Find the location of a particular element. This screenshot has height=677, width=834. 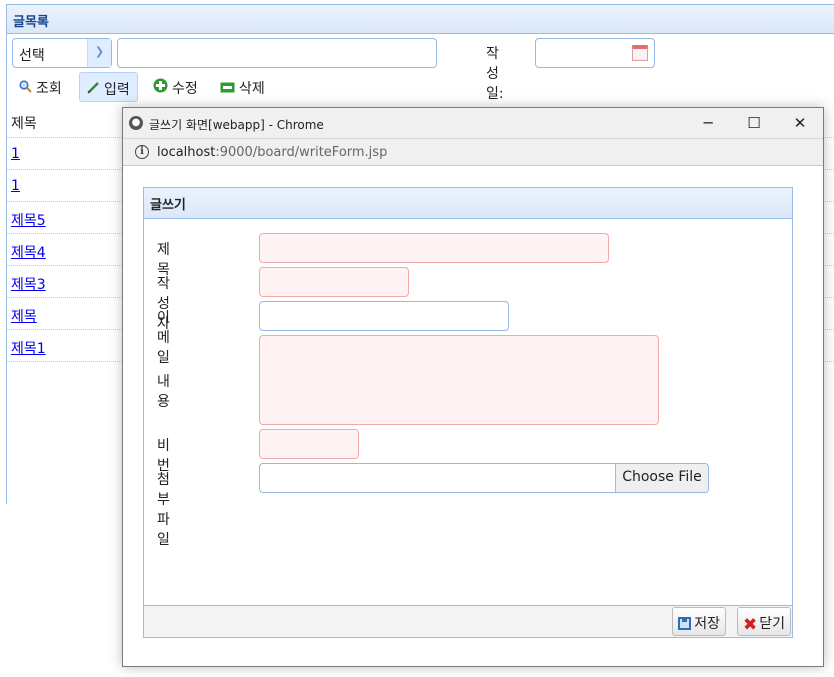

content-textarea is located at coordinates (459, 380).